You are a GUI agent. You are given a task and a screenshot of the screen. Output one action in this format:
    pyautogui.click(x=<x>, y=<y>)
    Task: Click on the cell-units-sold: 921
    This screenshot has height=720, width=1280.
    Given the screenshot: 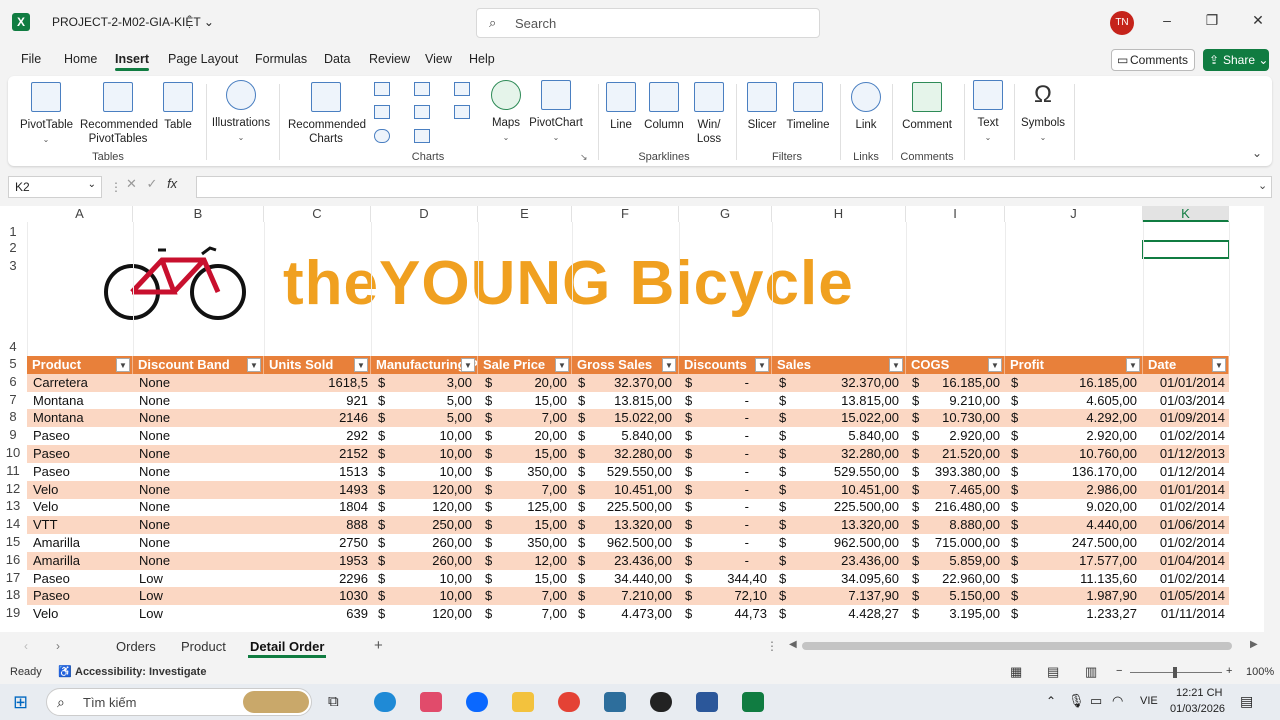 What is the action you would take?
    pyautogui.click(x=318, y=401)
    